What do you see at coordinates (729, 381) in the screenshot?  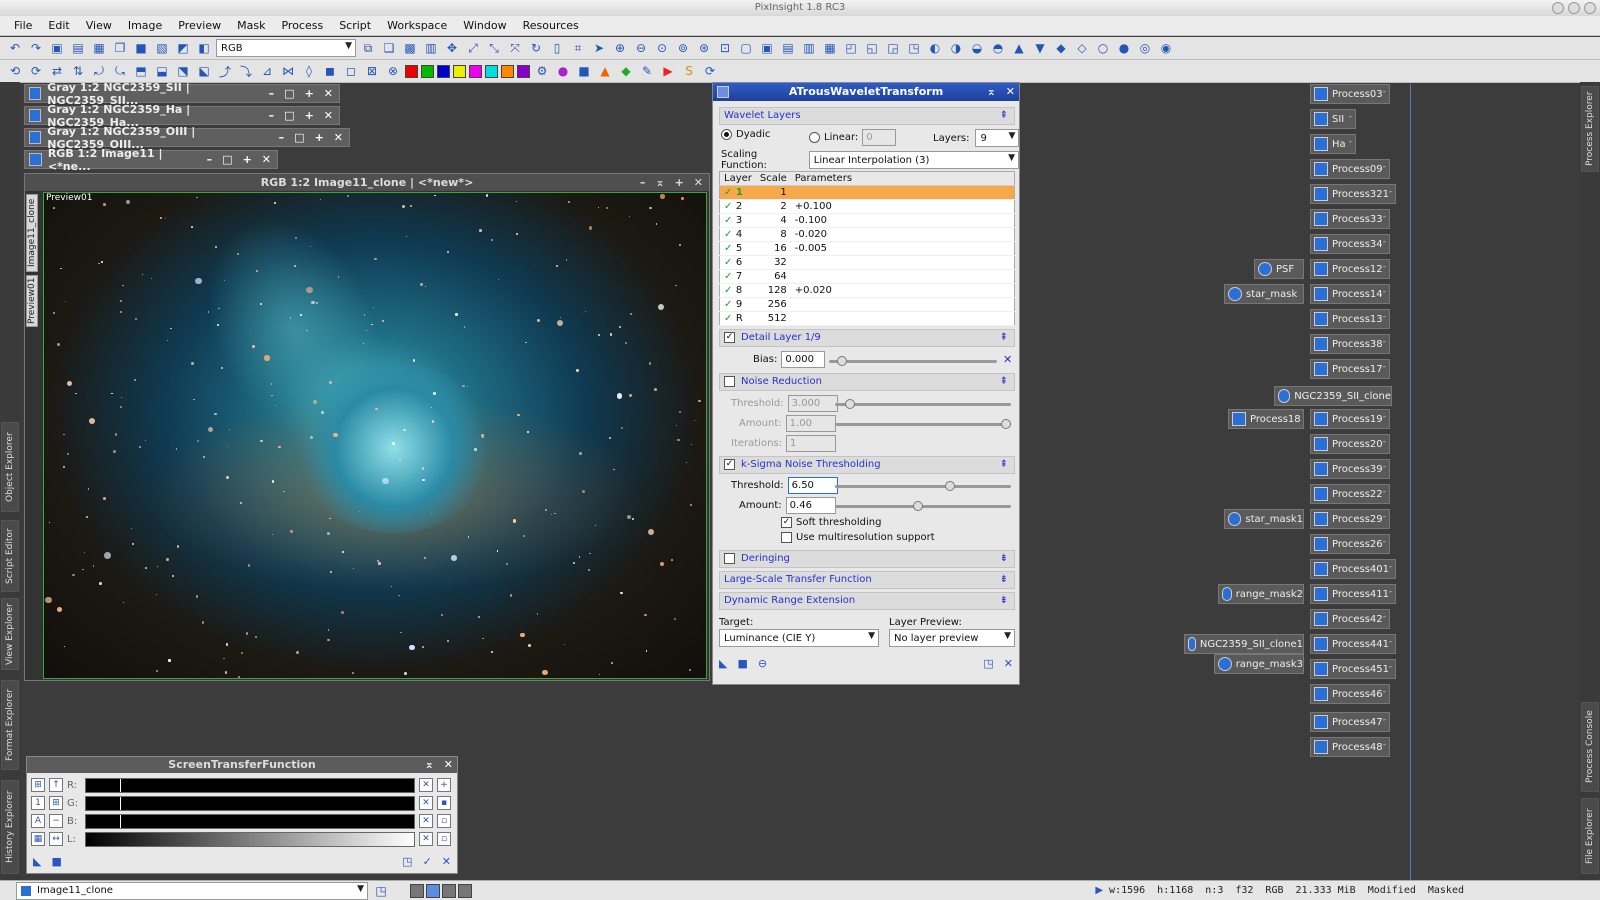 I see `noise-reduction-checkbox` at bounding box center [729, 381].